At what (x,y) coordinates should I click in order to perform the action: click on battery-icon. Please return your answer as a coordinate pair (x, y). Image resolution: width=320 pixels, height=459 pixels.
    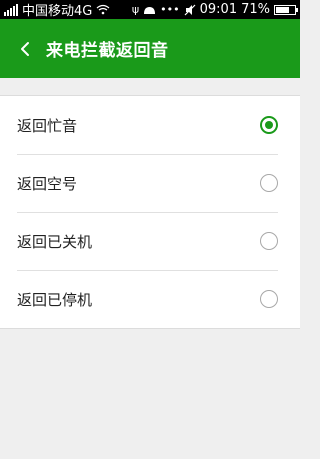
    Looking at the image, I should click on (286, 9).